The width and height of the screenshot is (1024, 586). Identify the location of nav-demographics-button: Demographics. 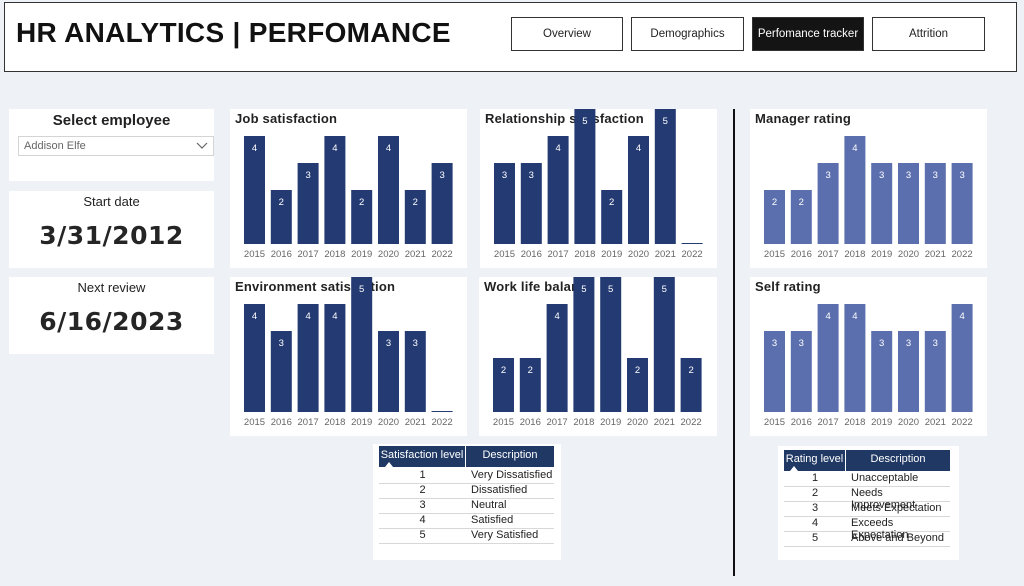
(687, 34).